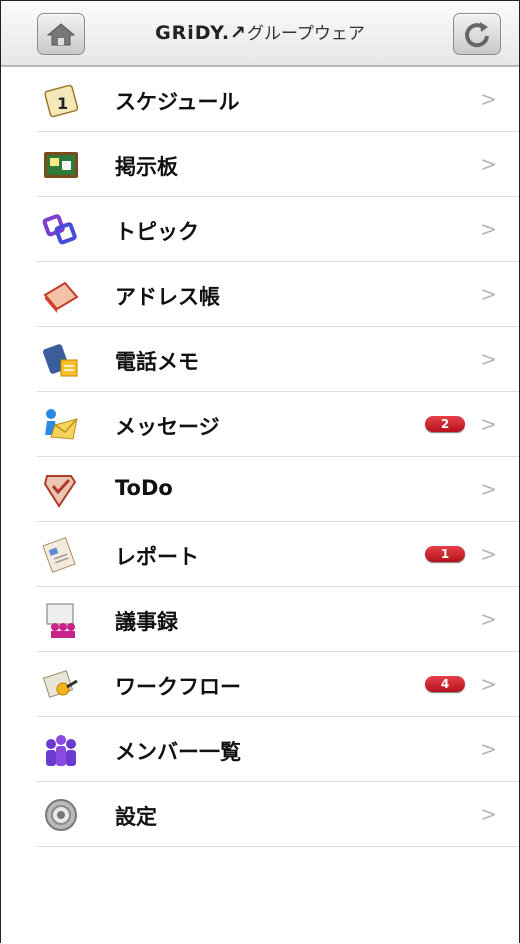 The height and width of the screenshot is (944, 520). What do you see at coordinates (178, 687) in the screenshot?
I see `menu-item-label: ワークフロー` at bounding box center [178, 687].